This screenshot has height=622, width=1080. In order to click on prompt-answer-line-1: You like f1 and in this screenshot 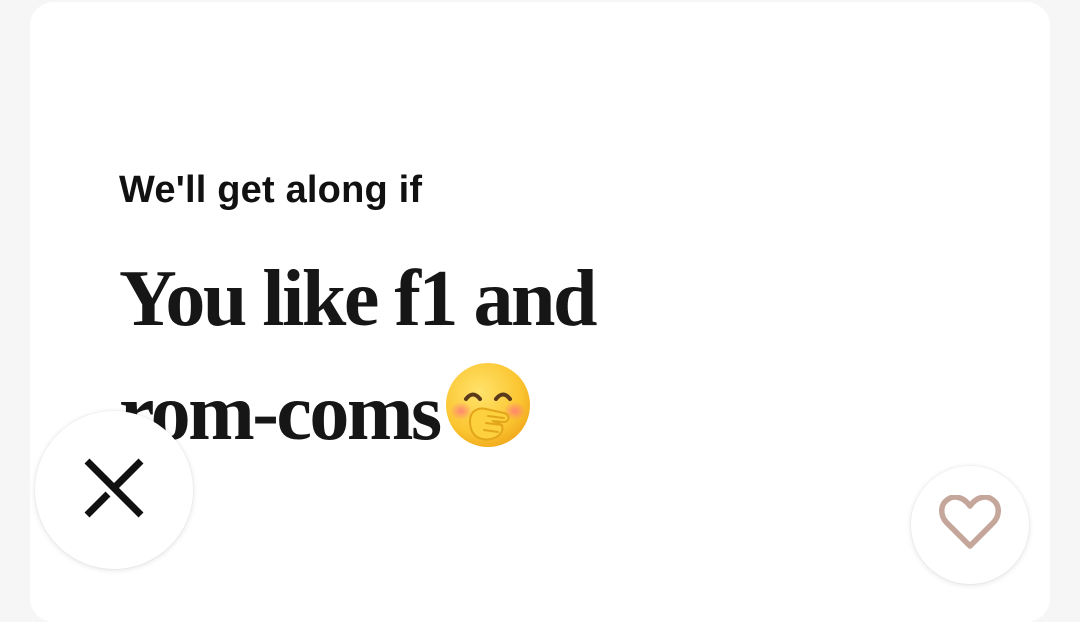, I will do `click(358, 299)`.